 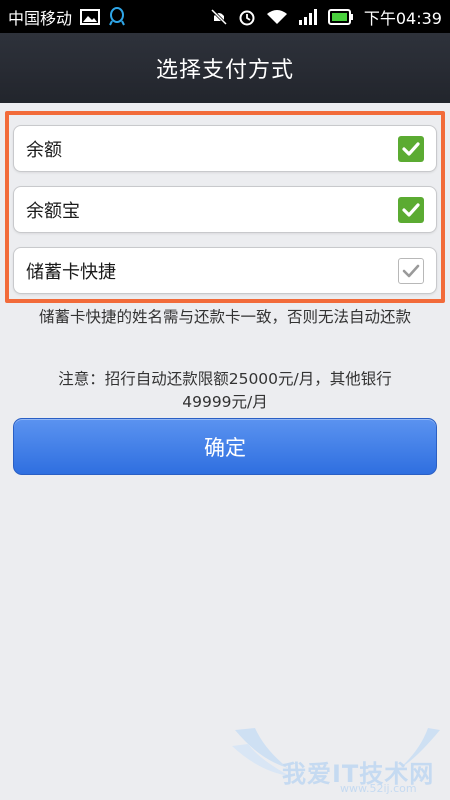 I want to click on header: 选择支付方式, so click(x=225, y=68).